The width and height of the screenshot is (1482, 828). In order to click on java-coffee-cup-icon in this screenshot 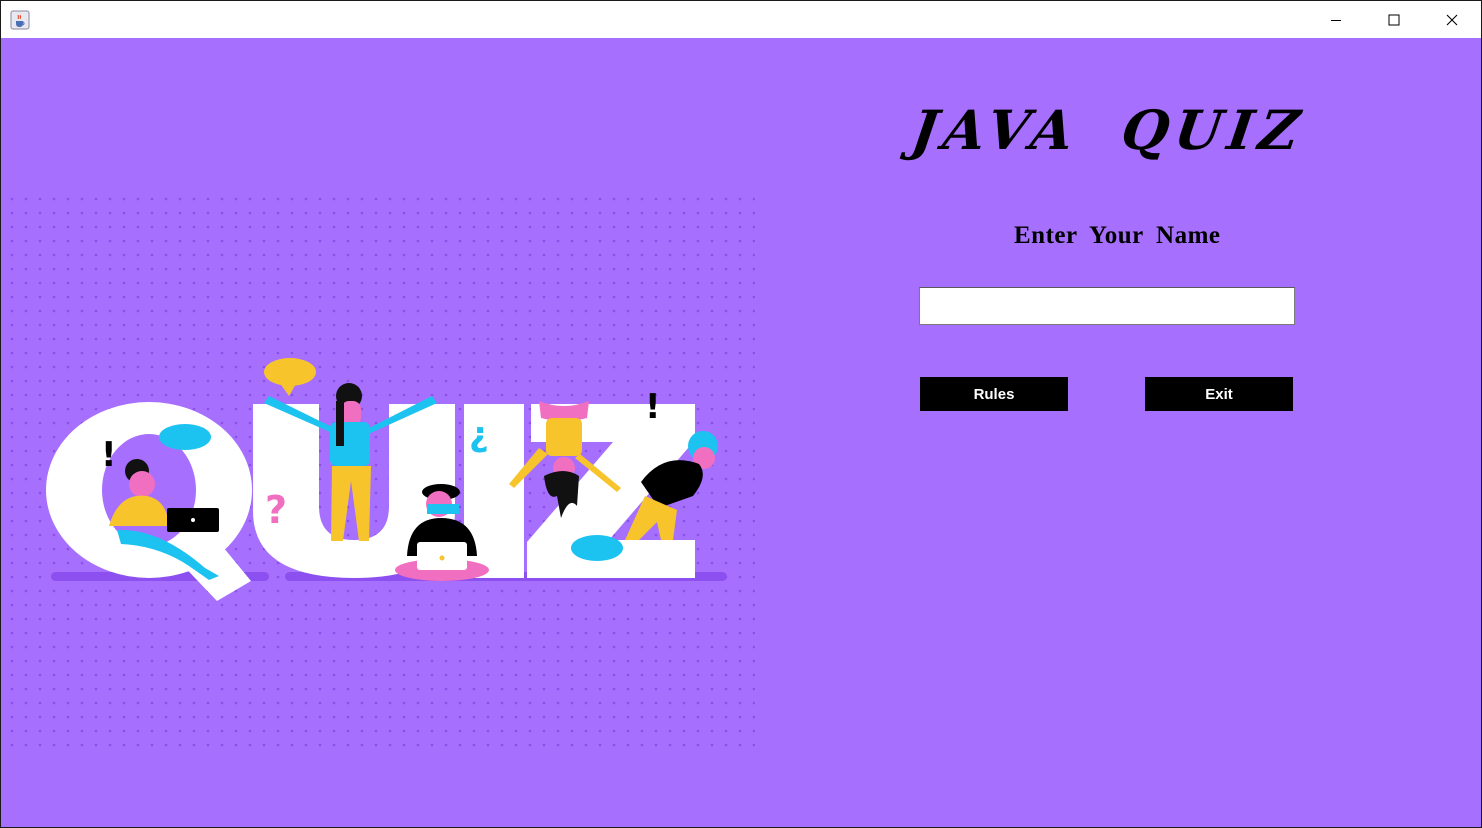, I will do `click(20, 20)`.